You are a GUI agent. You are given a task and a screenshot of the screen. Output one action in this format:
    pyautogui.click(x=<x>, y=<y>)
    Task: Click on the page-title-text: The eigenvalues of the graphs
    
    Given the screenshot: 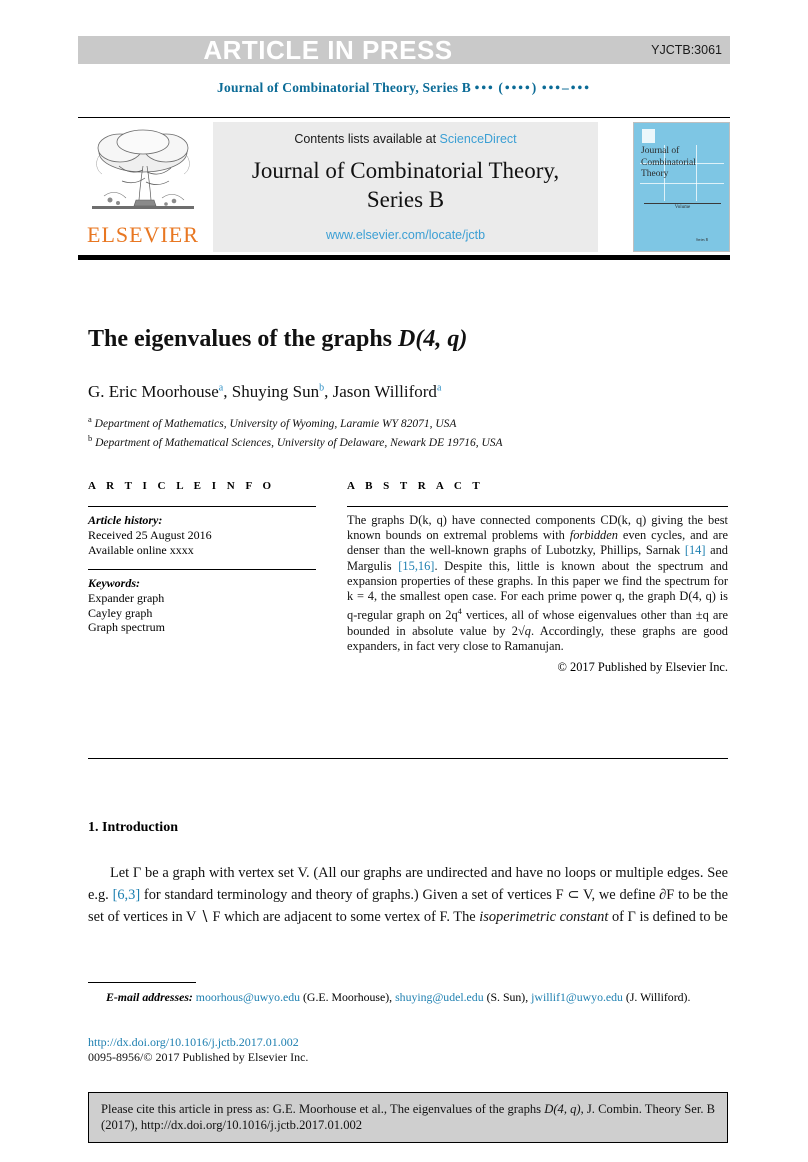 What is the action you would take?
    pyautogui.click(x=243, y=339)
    